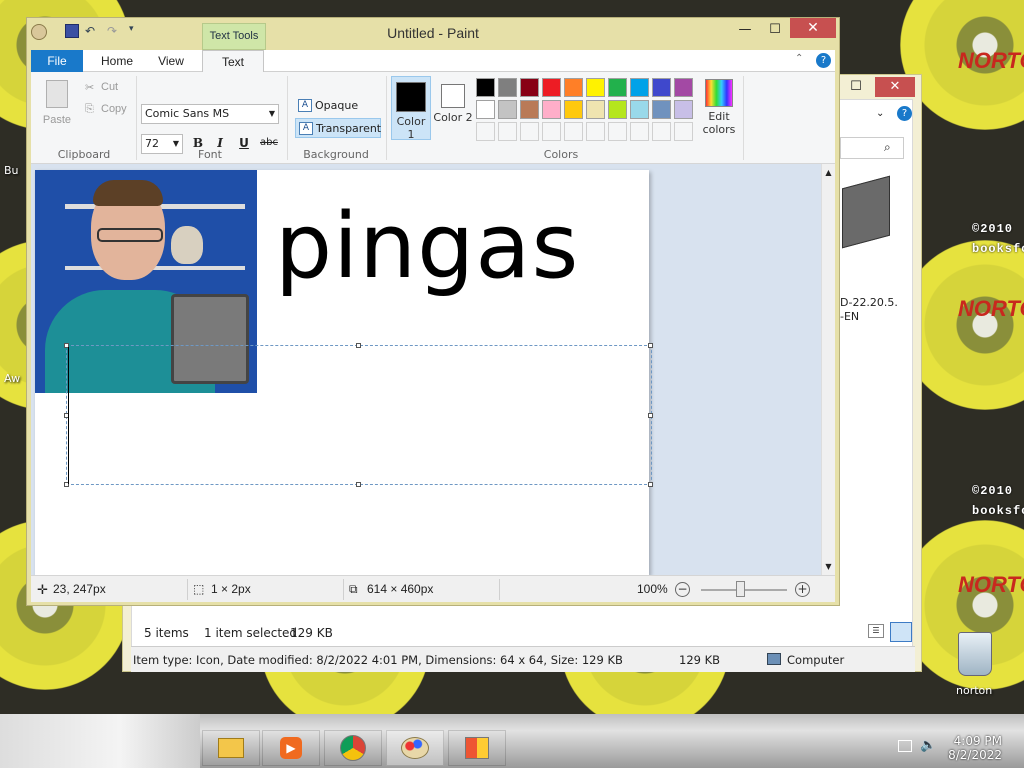 Image resolution: width=1024 pixels, height=768 pixels. What do you see at coordinates (499, 589) in the screenshot?
I see `status-divider` at bounding box center [499, 589].